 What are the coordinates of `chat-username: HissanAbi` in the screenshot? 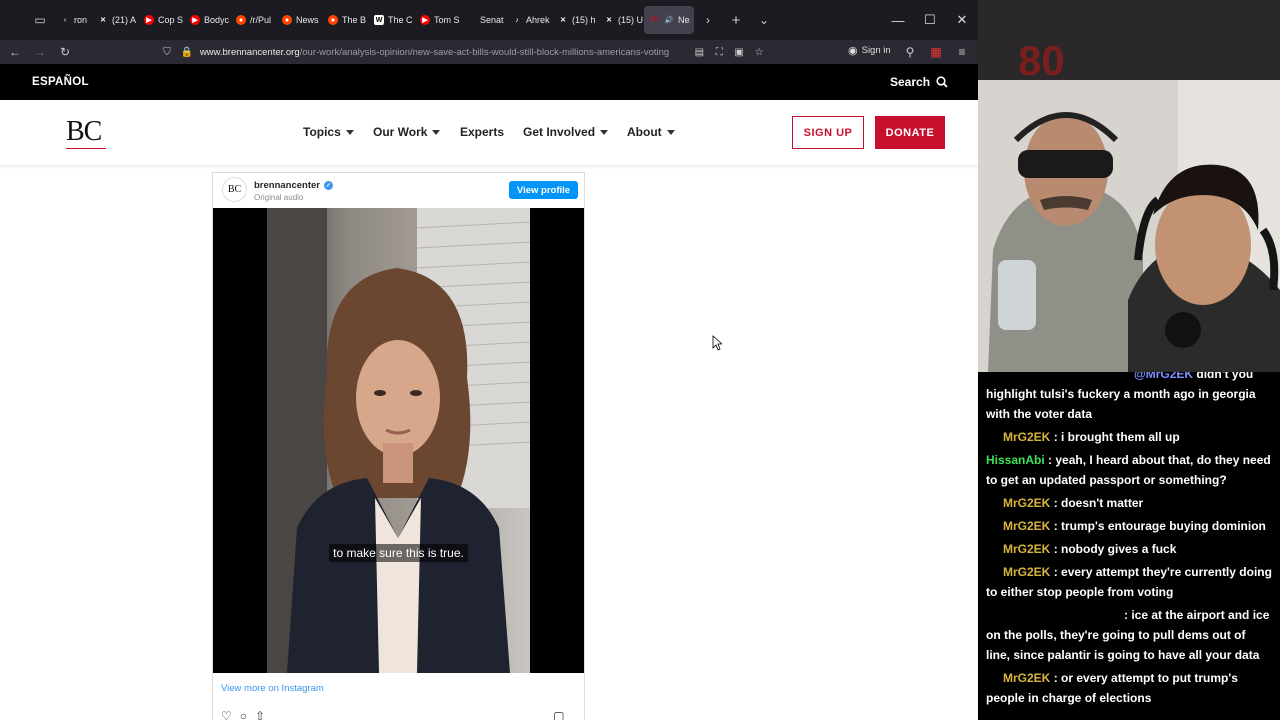 It's located at (1015, 460).